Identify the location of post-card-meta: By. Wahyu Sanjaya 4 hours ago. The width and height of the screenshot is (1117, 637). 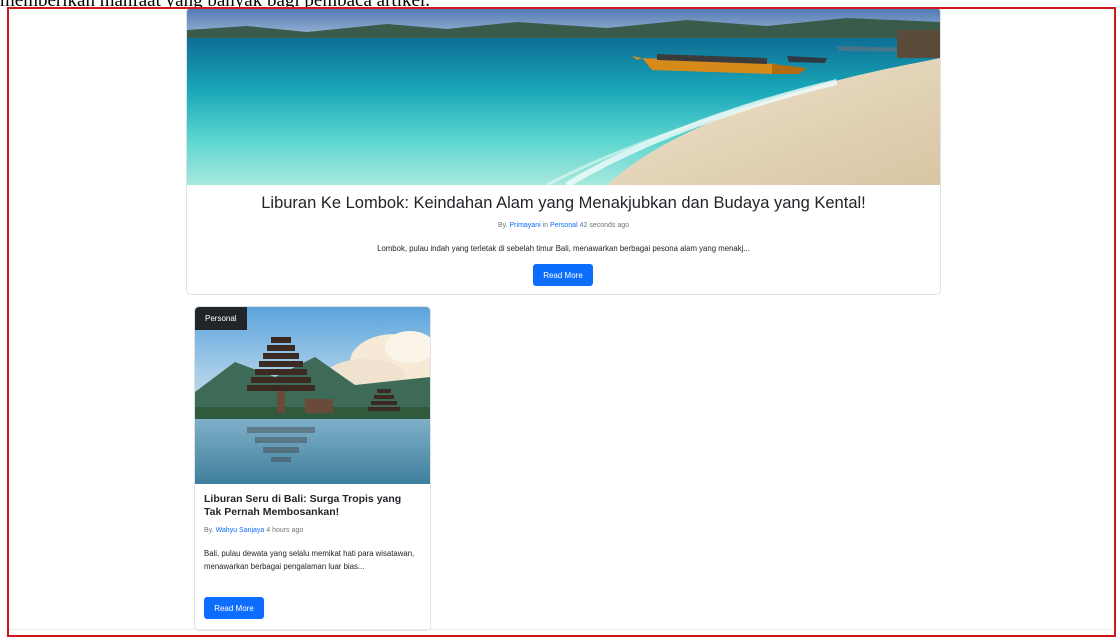
(253, 530).